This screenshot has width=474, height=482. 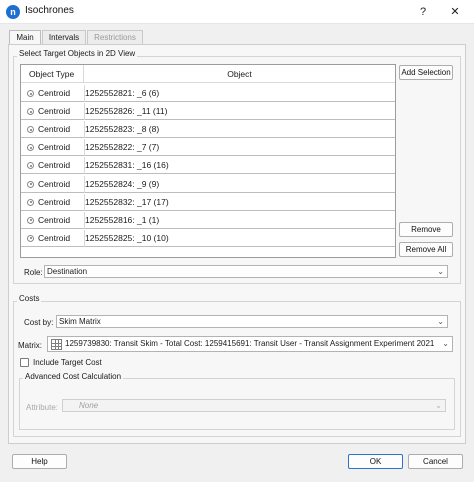 What do you see at coordinates (77, 53) in the screenshot?
I see `target-objects-group-label: Select Target Objects in 2D View` at bounding box center [77, 53].